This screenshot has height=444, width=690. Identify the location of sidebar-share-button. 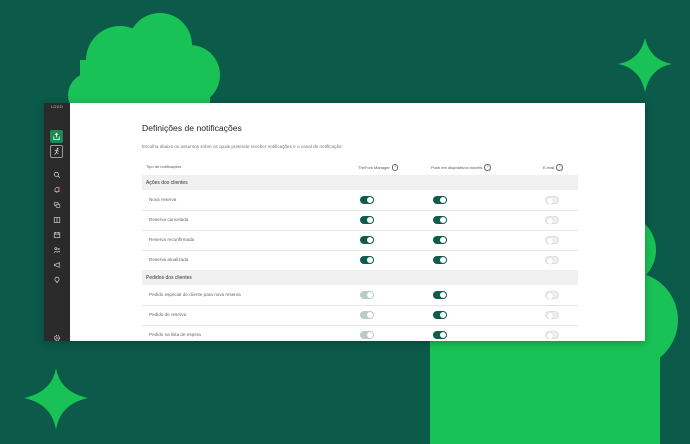
(56, 136).